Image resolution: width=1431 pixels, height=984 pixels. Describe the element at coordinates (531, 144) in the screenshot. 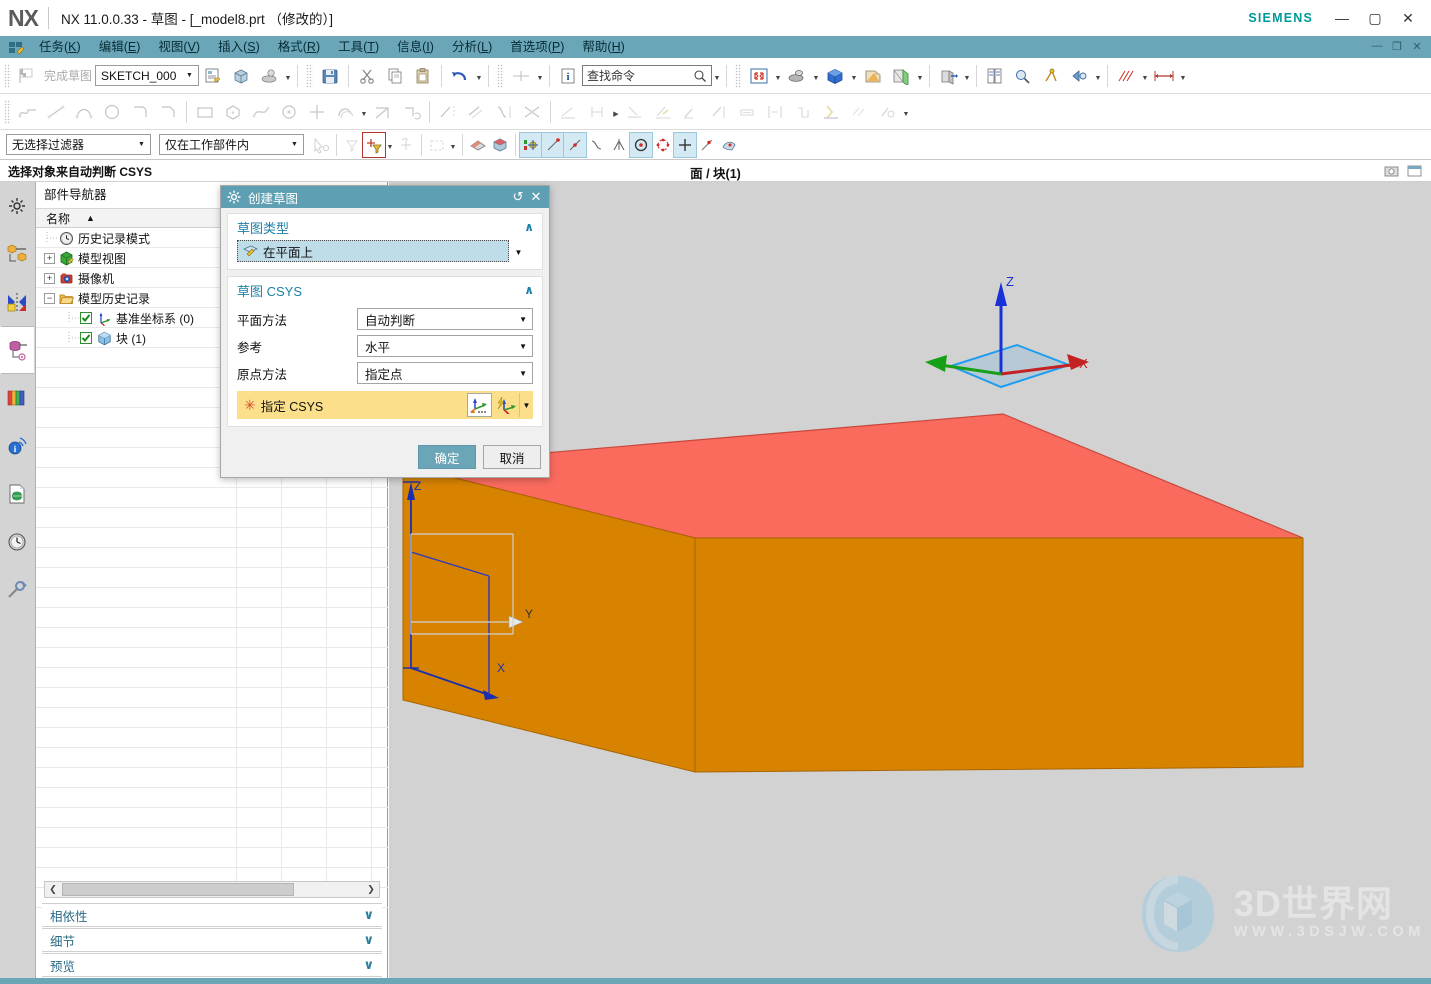

I see `snap-inferred-point-icon` at that location.